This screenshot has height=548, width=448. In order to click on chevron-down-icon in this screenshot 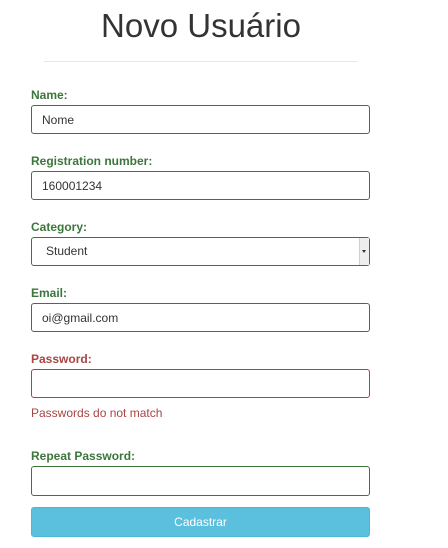, I will do `click(364, 251)`.